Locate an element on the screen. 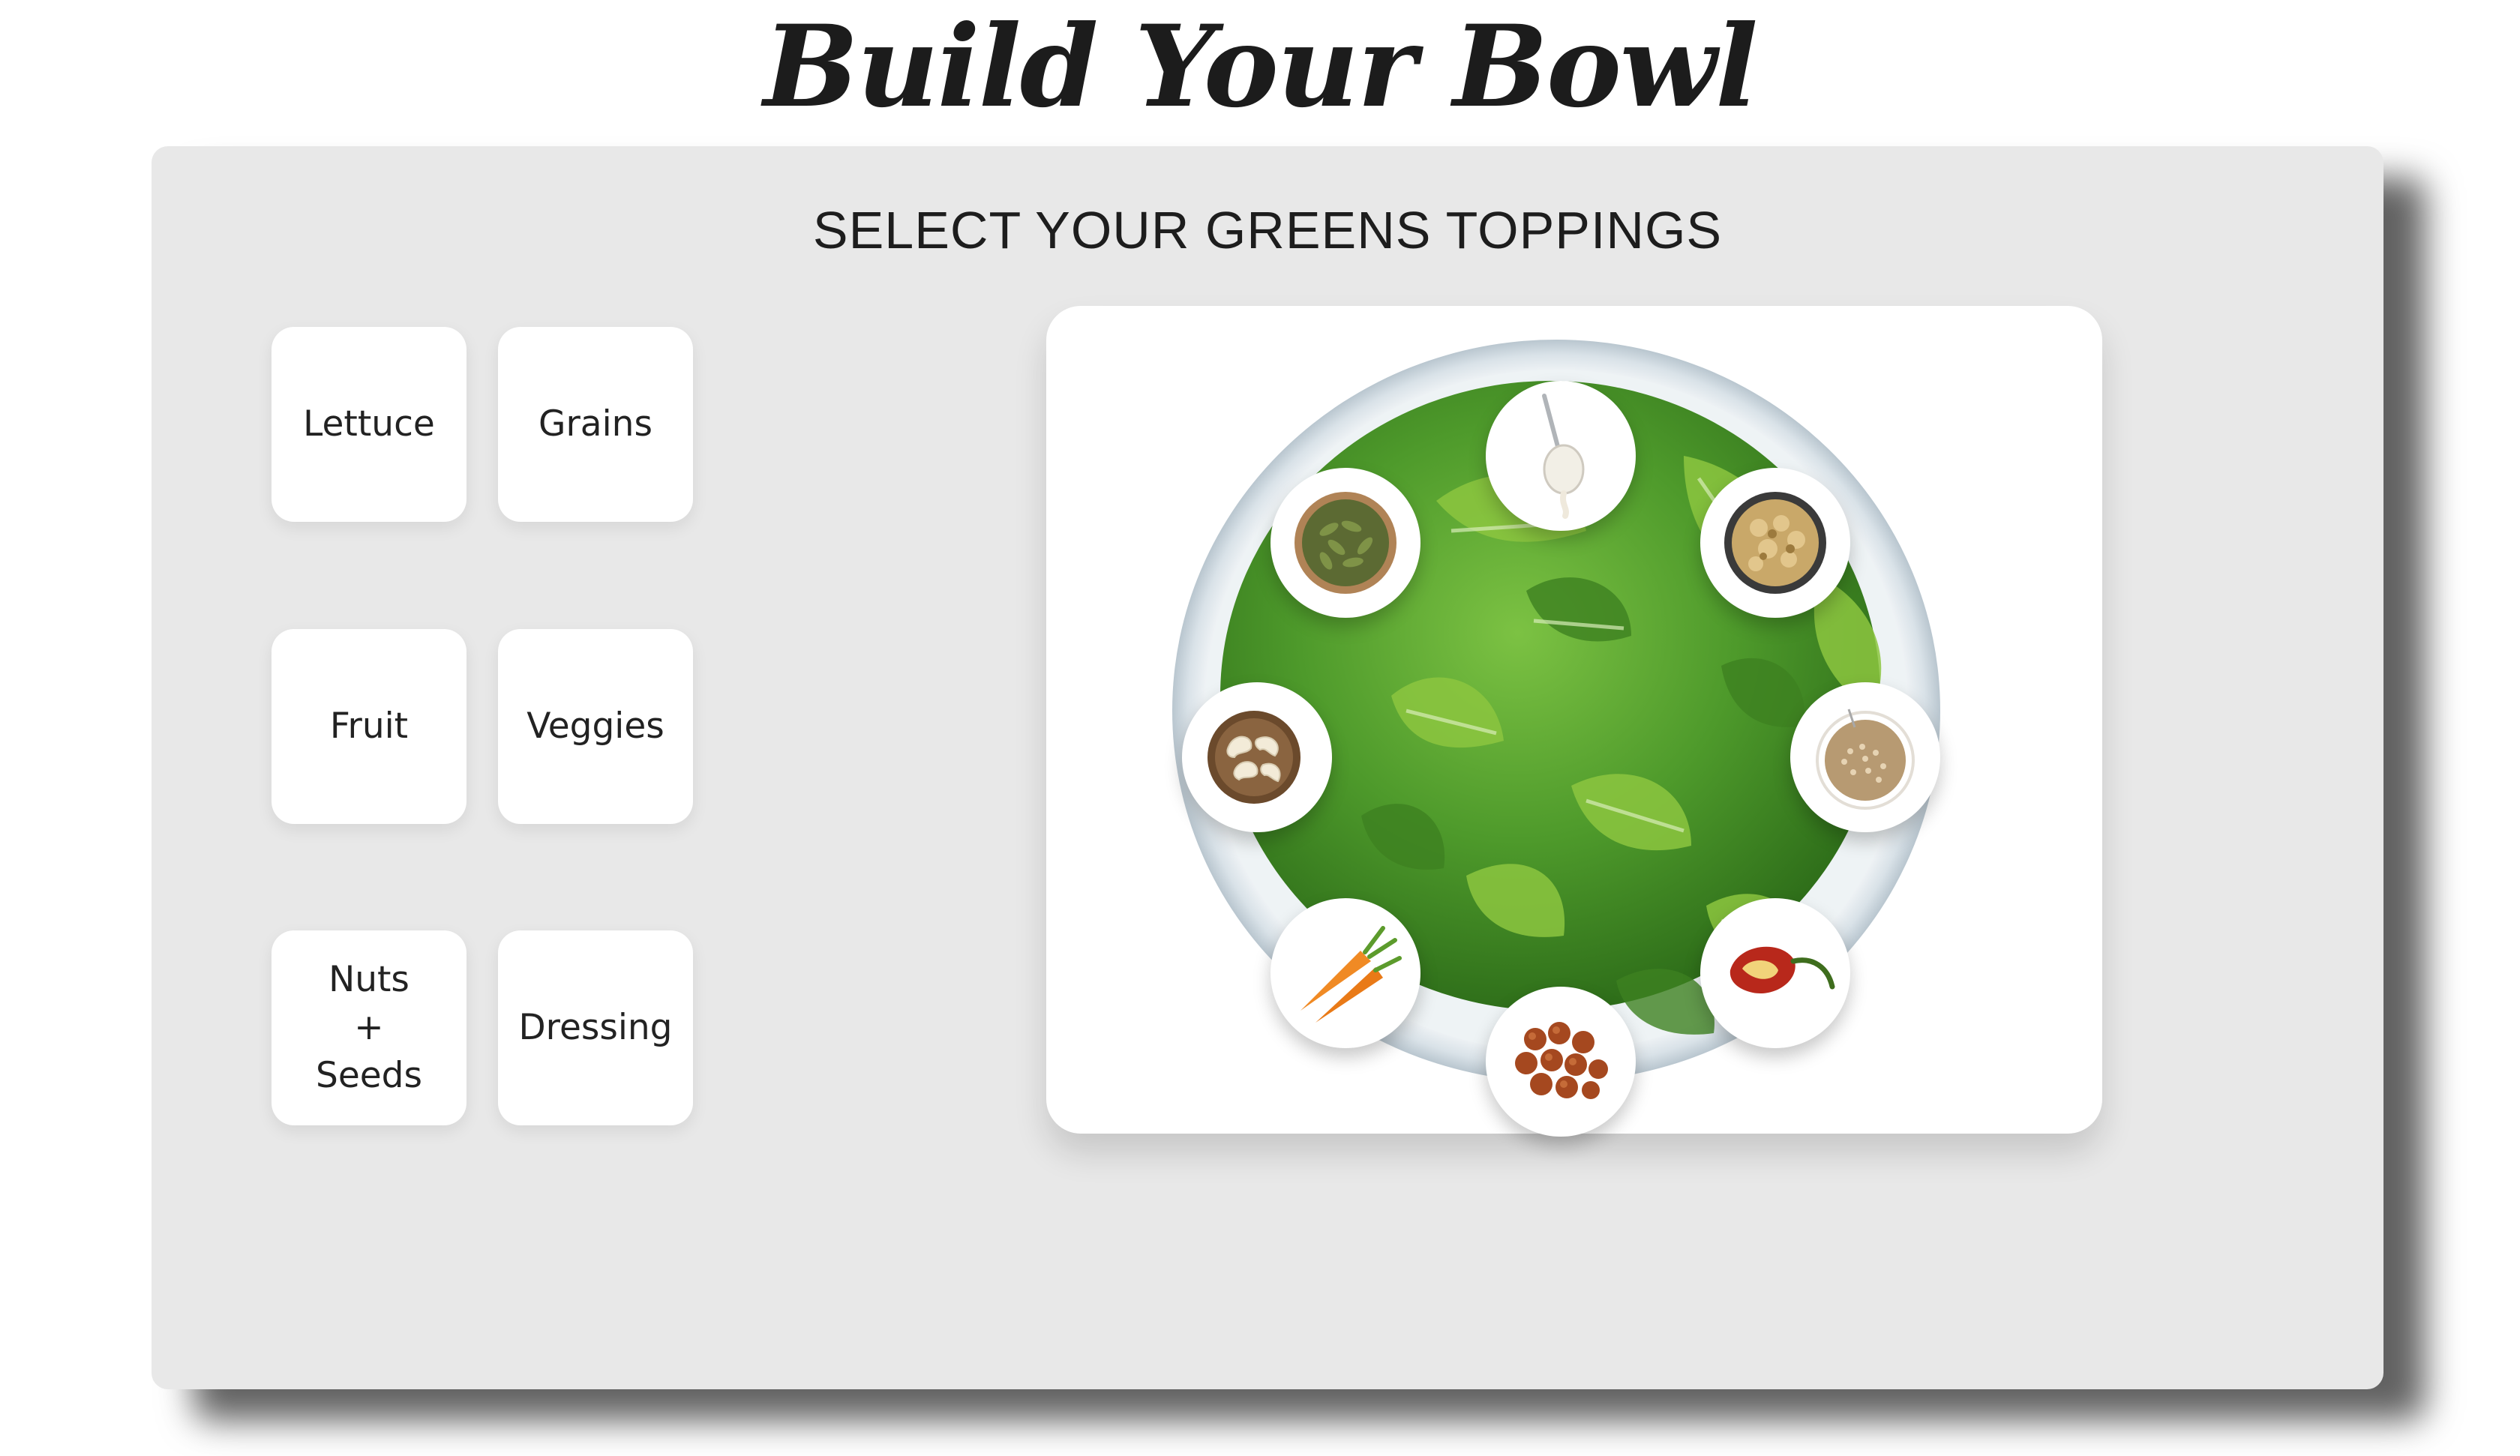 The width and height of the screenshot is (2520, 1456). category-dressing-button: Dressing is located at coordinates (595, 1027).